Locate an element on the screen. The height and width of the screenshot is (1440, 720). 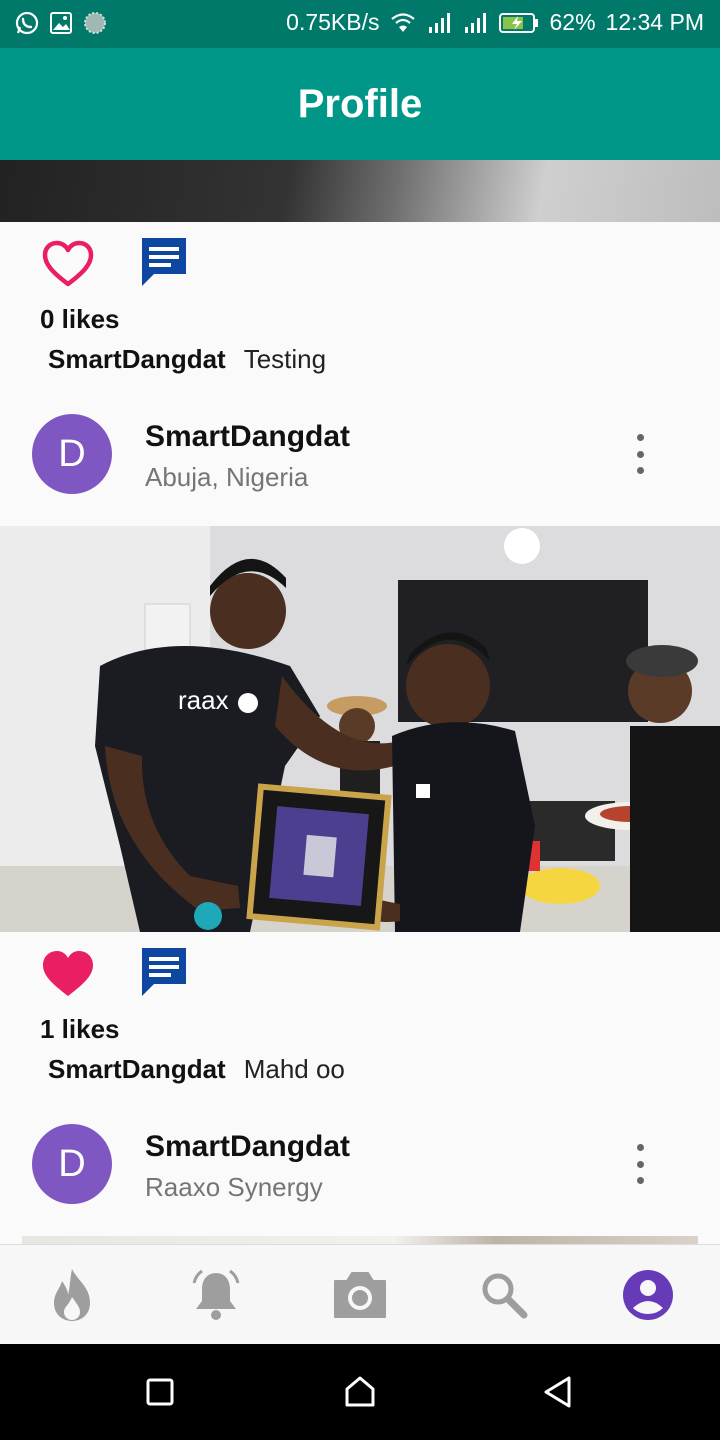
camera-icon is located at coordinates (360, 1295).